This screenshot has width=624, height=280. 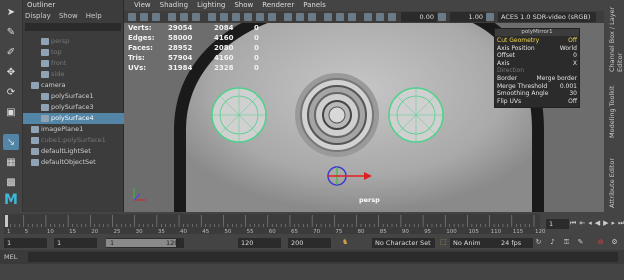 What do you see at coordinates (11, 182) in the screenshot?
I see `layout-four-icon: ▩` at bounding box center [11, 182].